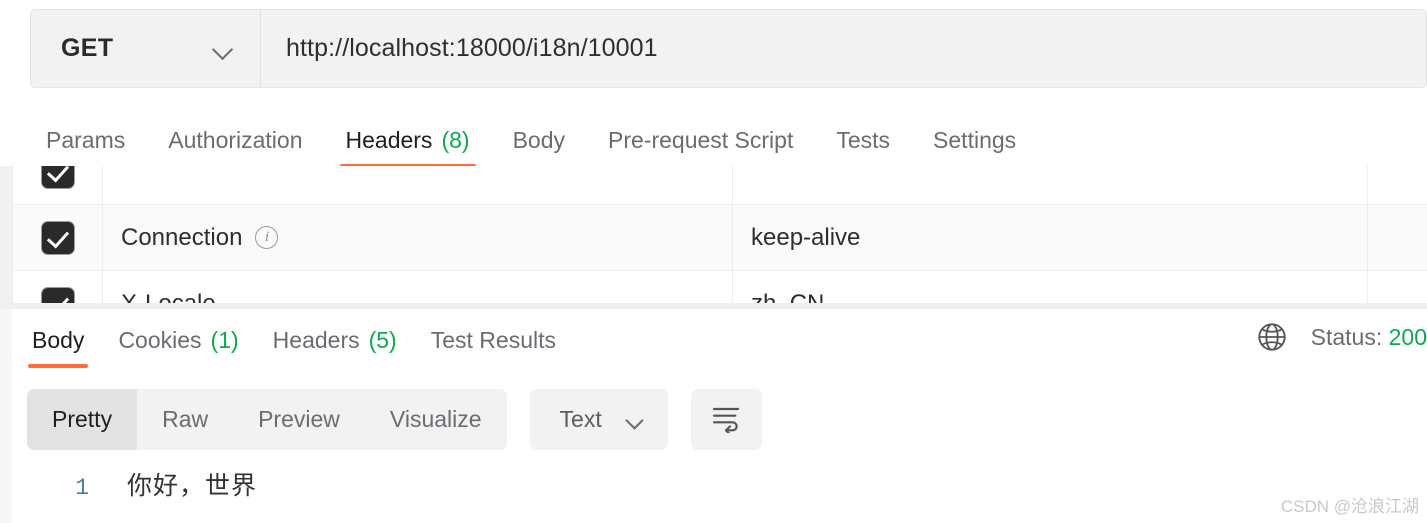  I want to click on format-segmented-control: Pretty Raw Preview Visualize, so click(267, 419).